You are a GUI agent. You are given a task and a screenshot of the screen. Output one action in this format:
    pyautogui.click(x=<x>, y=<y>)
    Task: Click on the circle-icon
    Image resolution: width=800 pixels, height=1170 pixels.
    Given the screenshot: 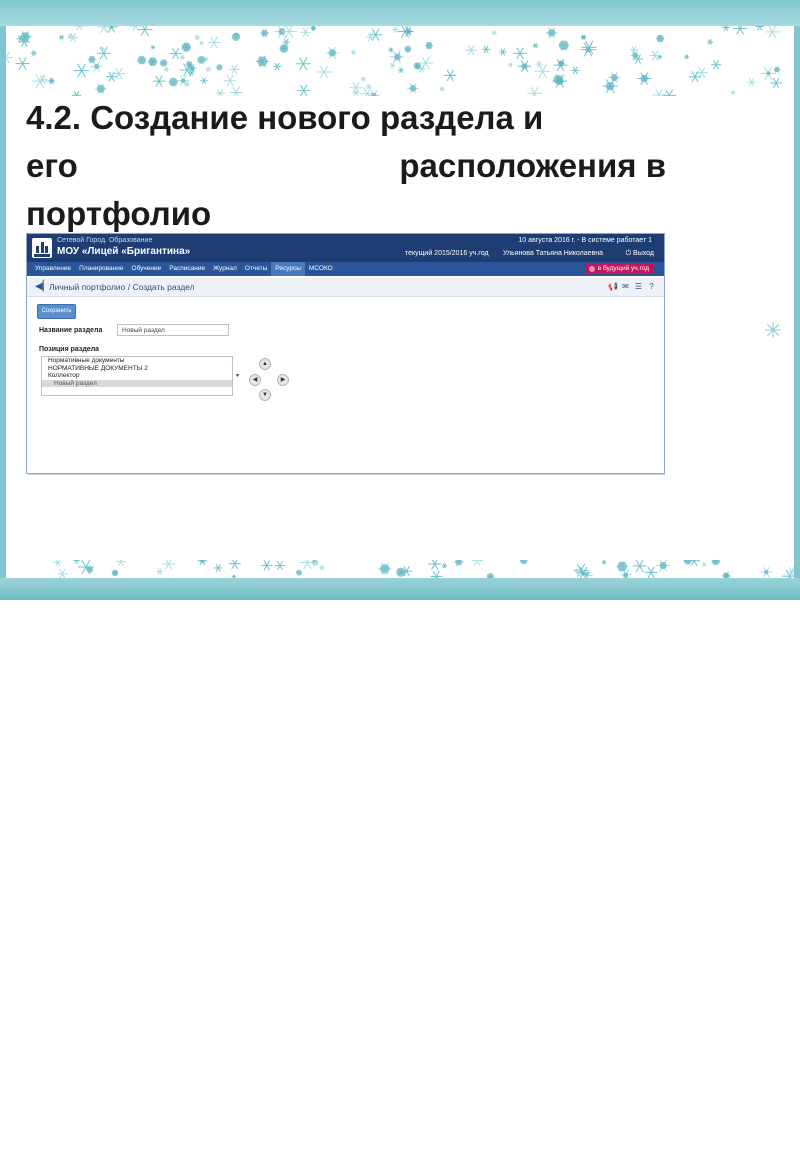 What is the action you would take?
    pyautogui.click(x=591, y=269)
    